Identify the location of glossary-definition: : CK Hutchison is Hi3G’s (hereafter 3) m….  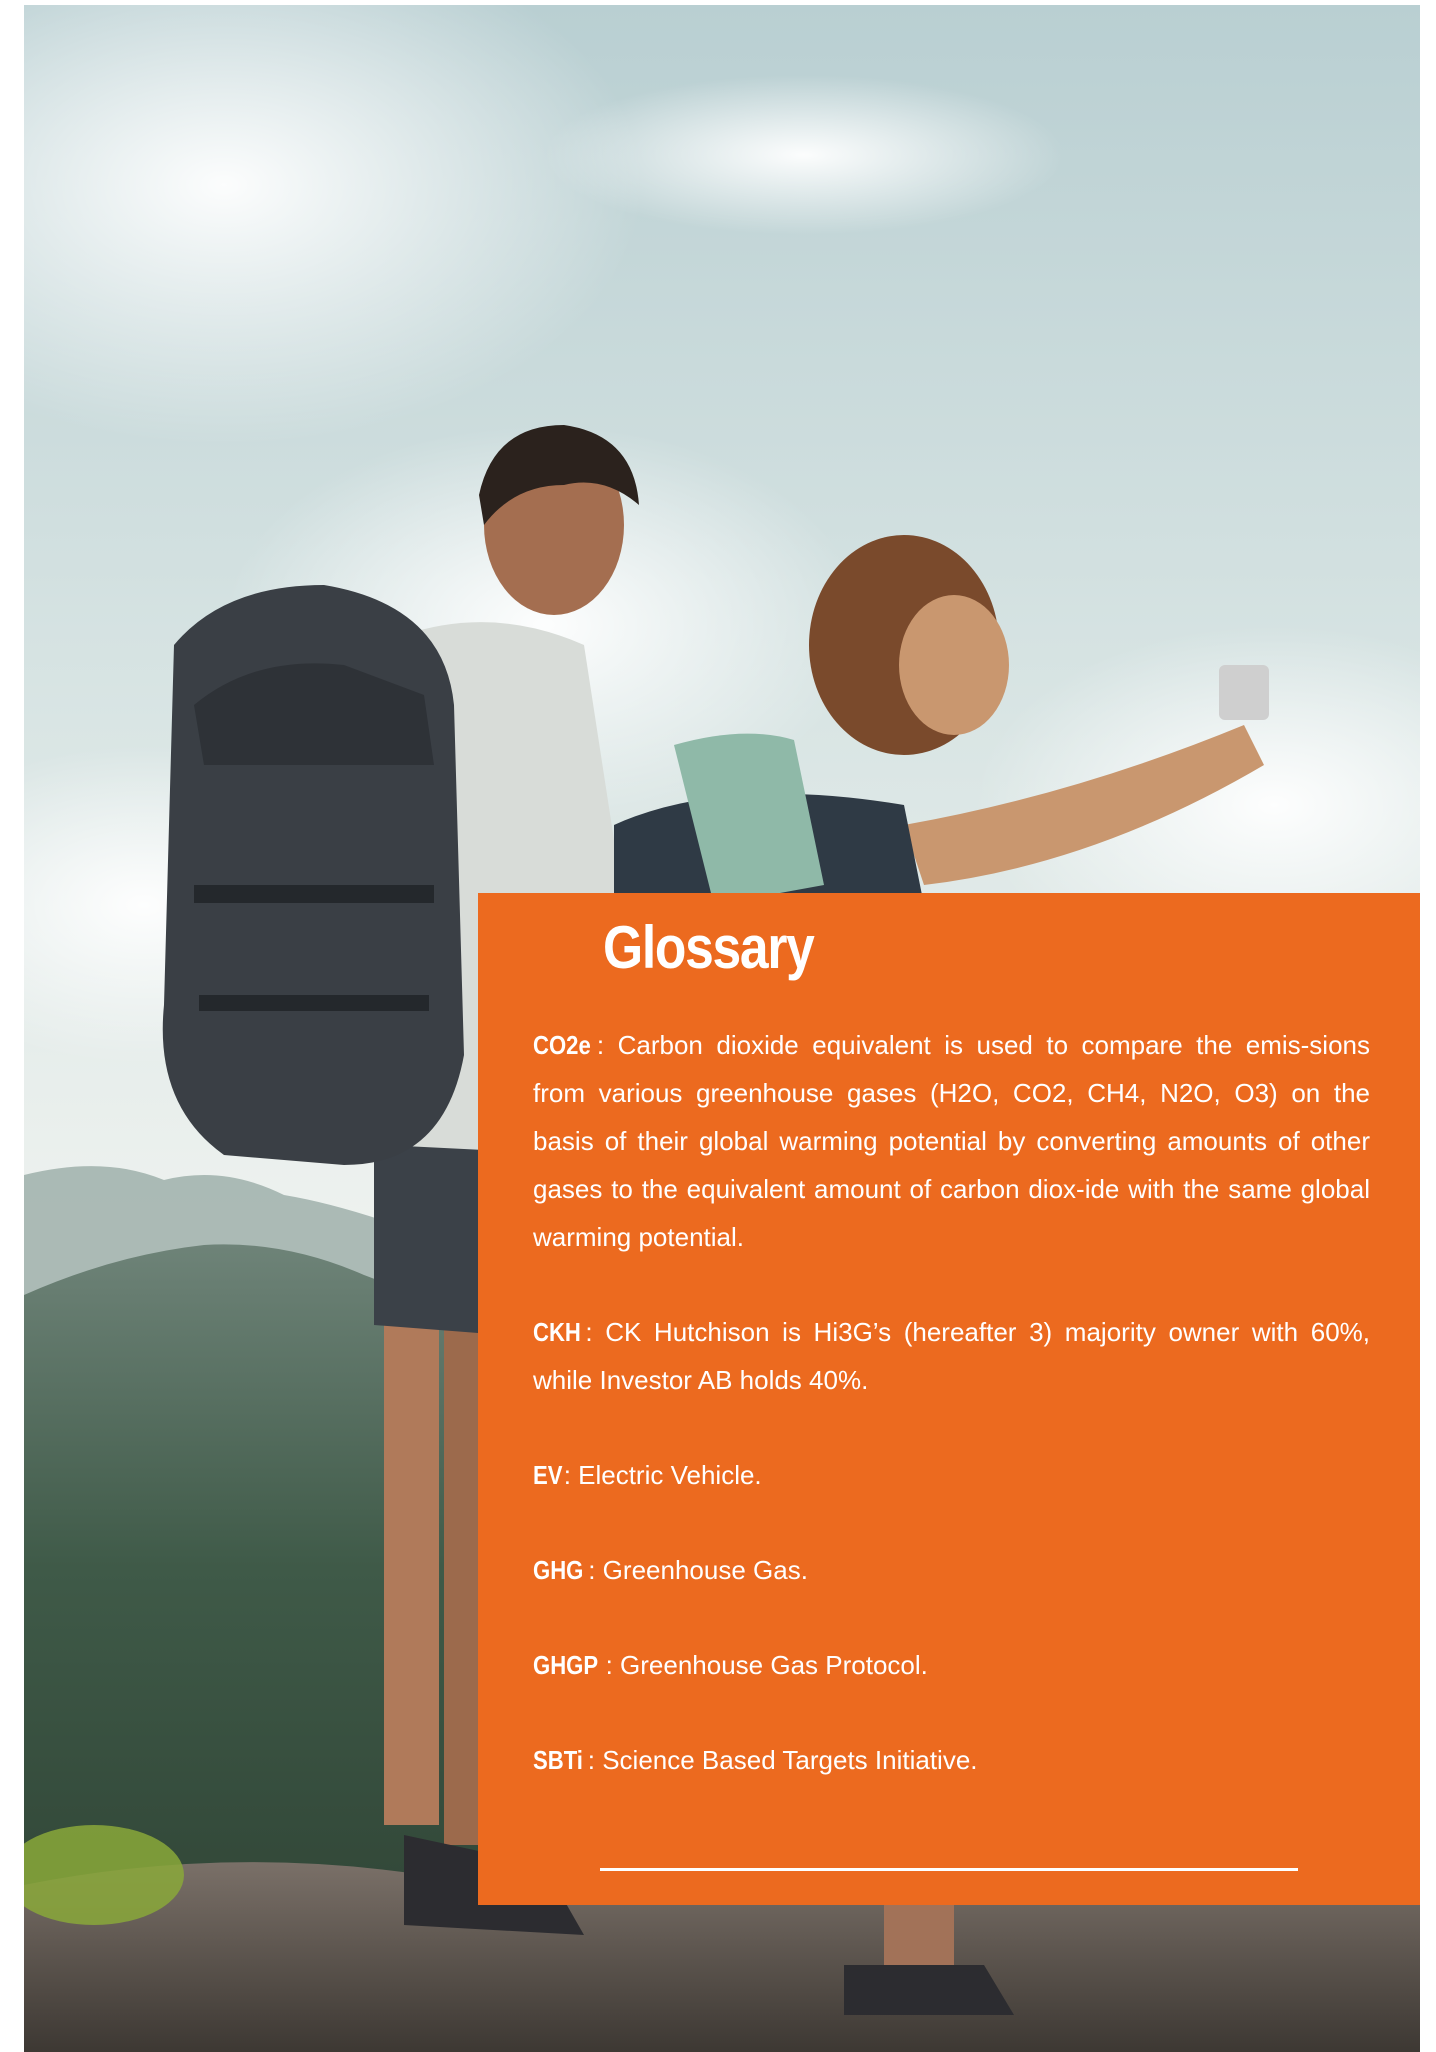
(951, 1356).